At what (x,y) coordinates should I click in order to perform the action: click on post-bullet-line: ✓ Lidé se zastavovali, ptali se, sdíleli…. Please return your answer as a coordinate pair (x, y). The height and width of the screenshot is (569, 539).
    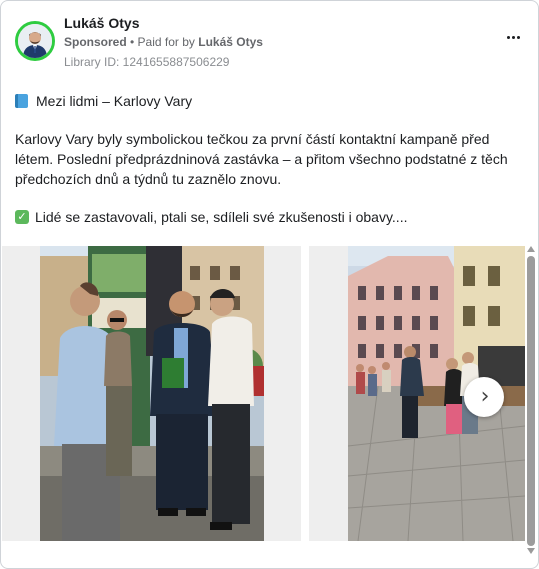
    Looking at the image, I should click on (270, 217).